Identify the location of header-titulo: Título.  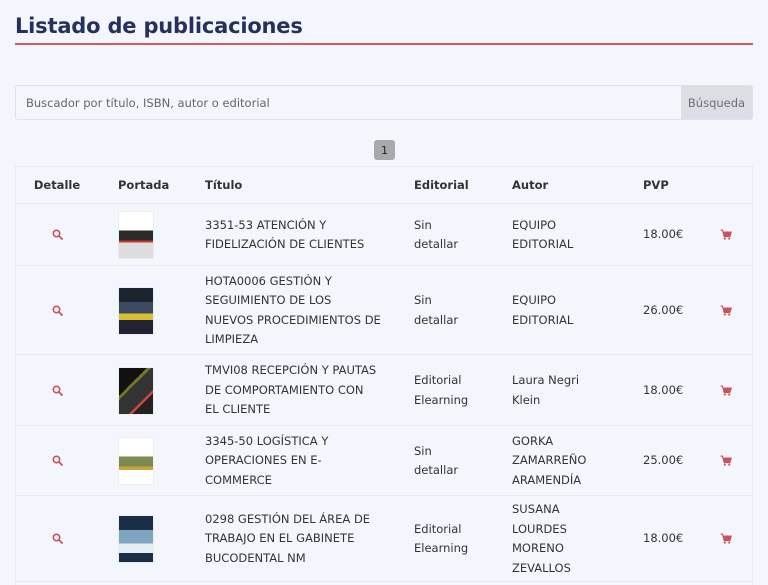
(224, 185).